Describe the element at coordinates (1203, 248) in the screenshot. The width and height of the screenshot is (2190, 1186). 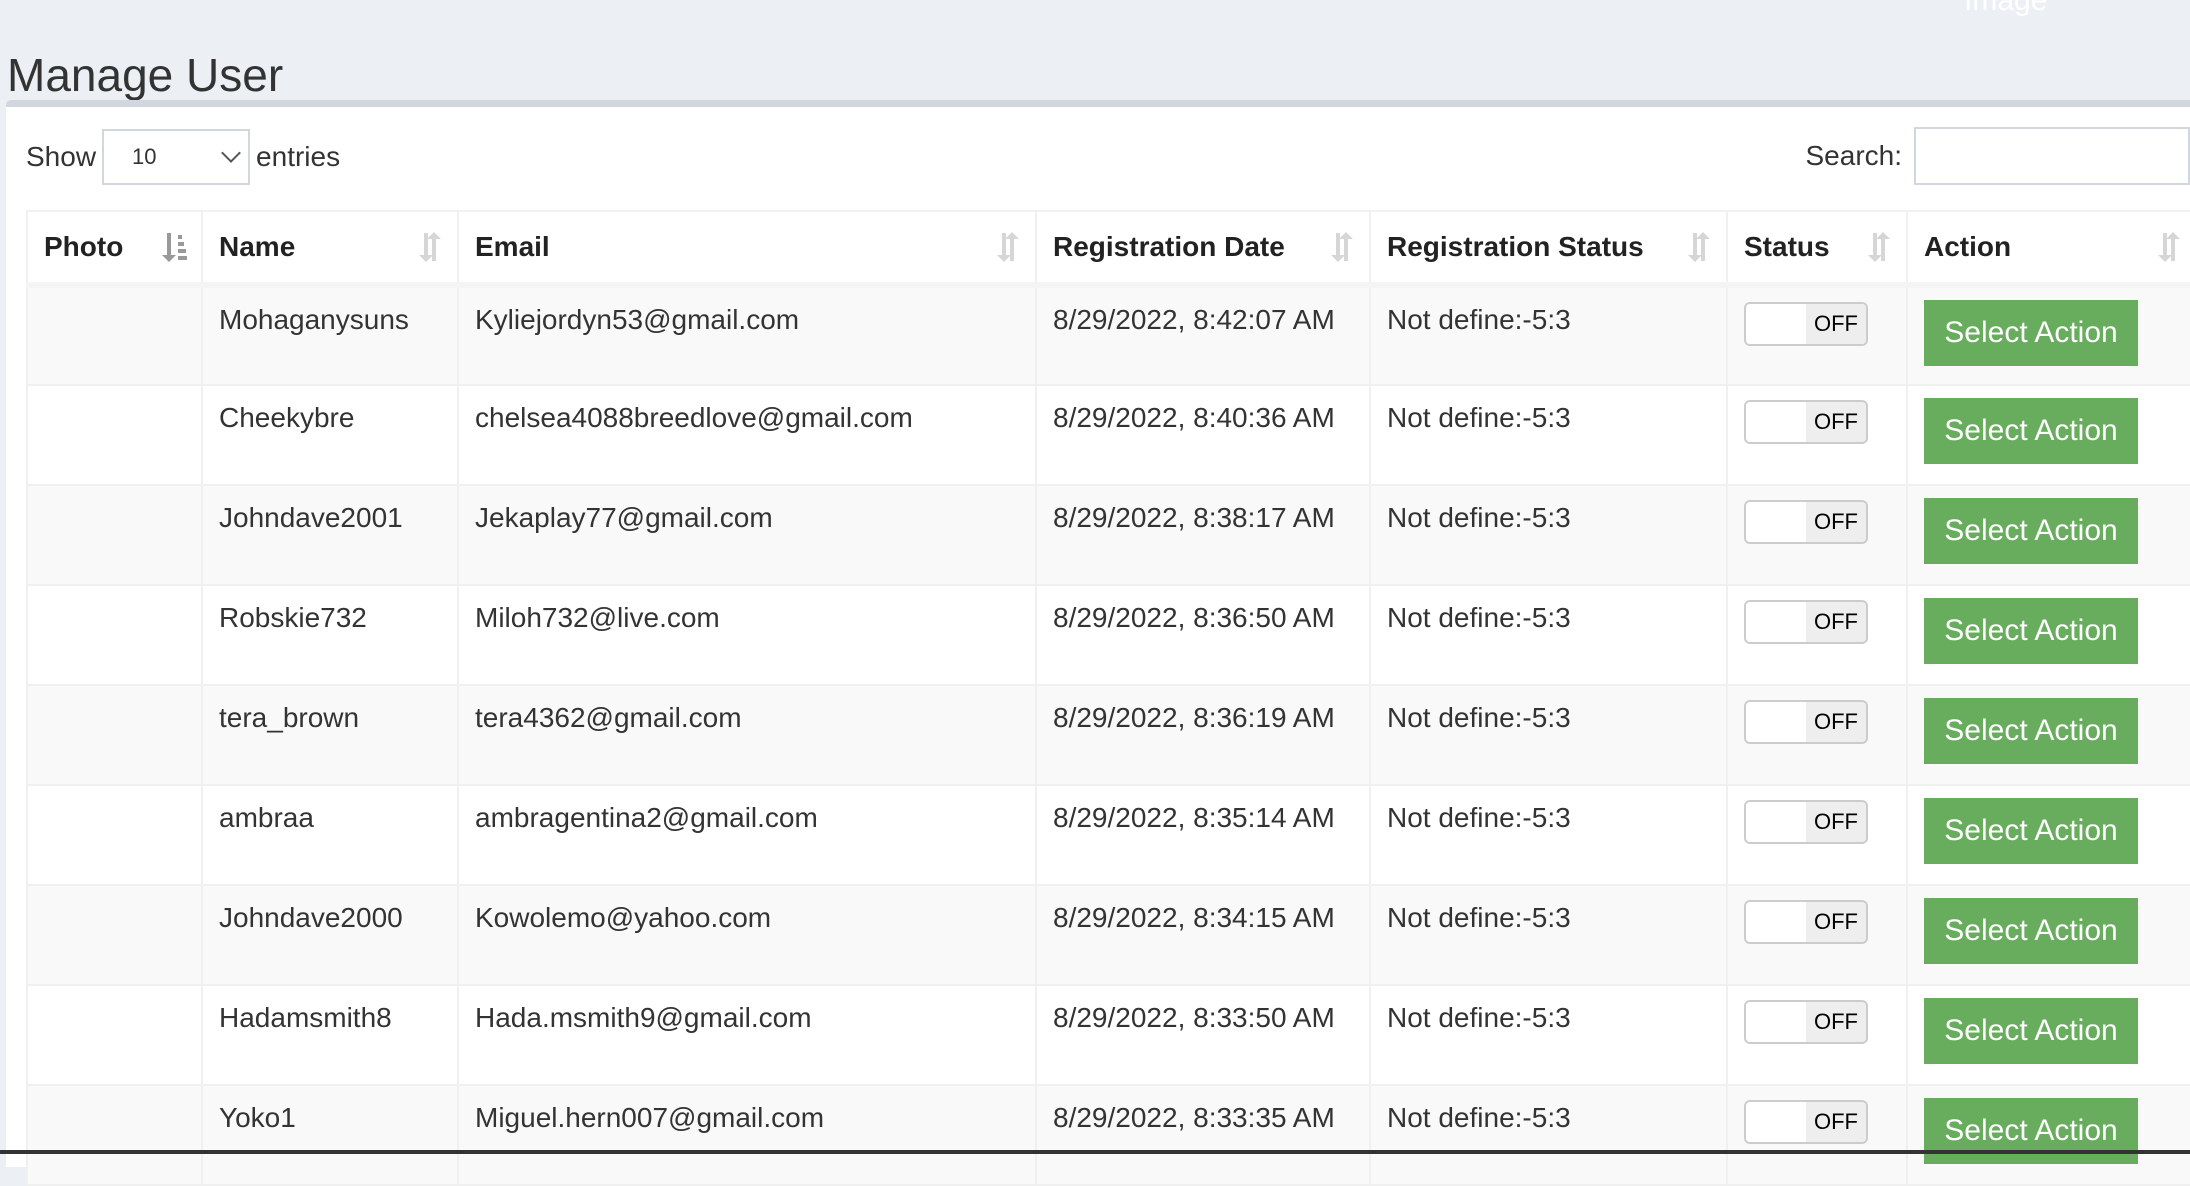
I see `column-header-registration-date: Registration Date` at that location.